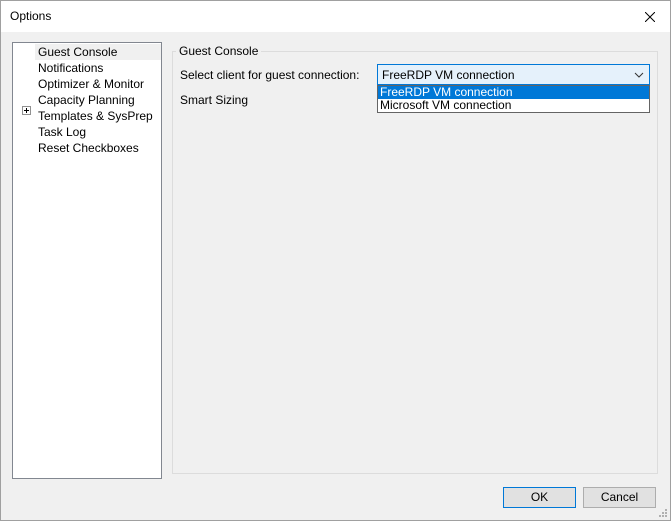 The image size is (671, 521). I want to click on group-title: Guest Console, so click(219, 51).